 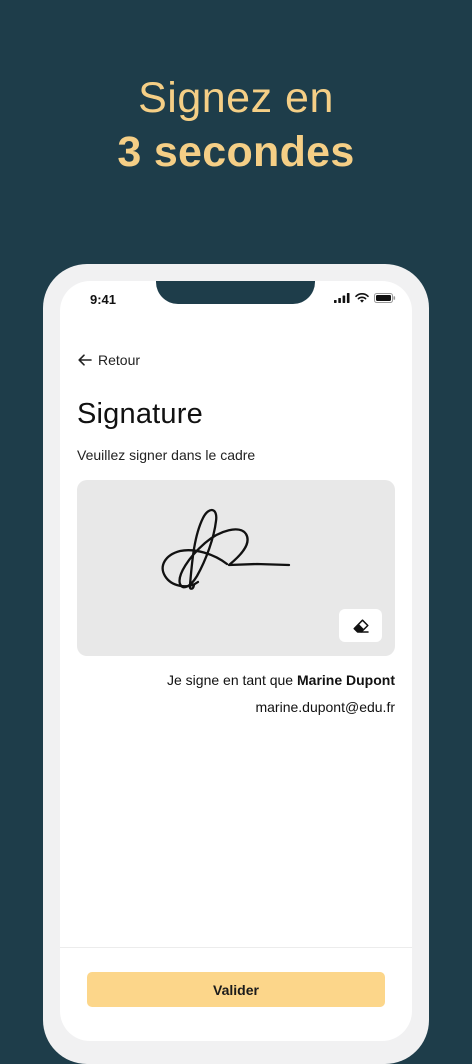 What do you see at coordinates (166, 455) in the screenshot?
I see `signature-instruction: Veuillez signer dans le cadre` at bounding box center [166, 455].